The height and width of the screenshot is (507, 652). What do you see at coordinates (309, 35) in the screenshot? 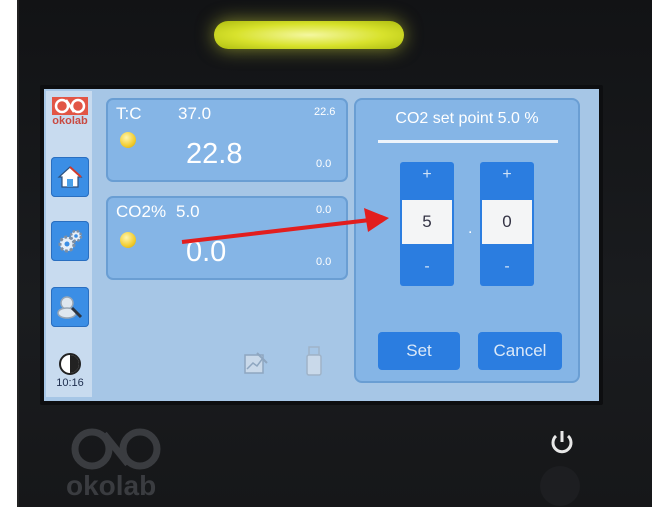
I see `status-light-bar` at bounding box center [309, 35].